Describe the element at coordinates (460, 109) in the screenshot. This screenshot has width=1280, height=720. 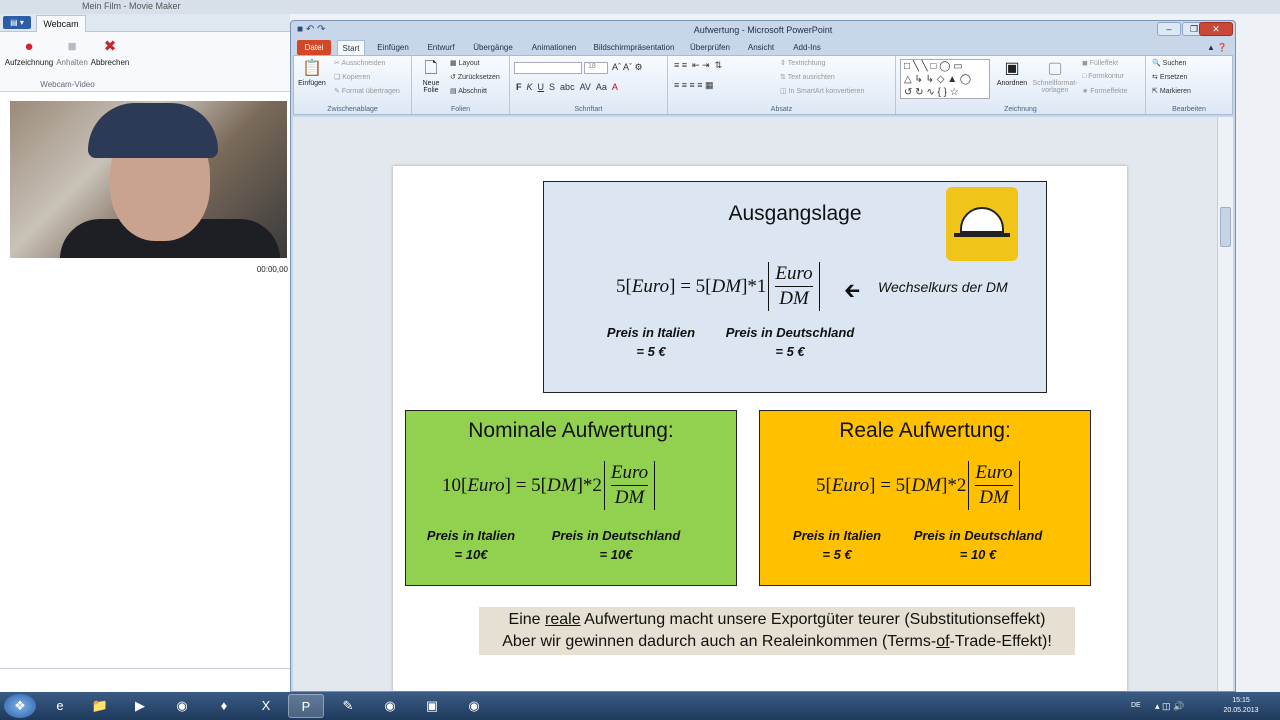
I see `slides-group-label: Folien` at that location.